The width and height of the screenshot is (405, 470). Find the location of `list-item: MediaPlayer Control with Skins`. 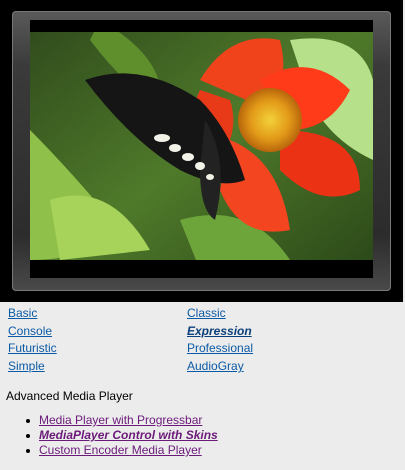

list-item: MediaPlayer Control with Skins is located at coordinates (122, 435).